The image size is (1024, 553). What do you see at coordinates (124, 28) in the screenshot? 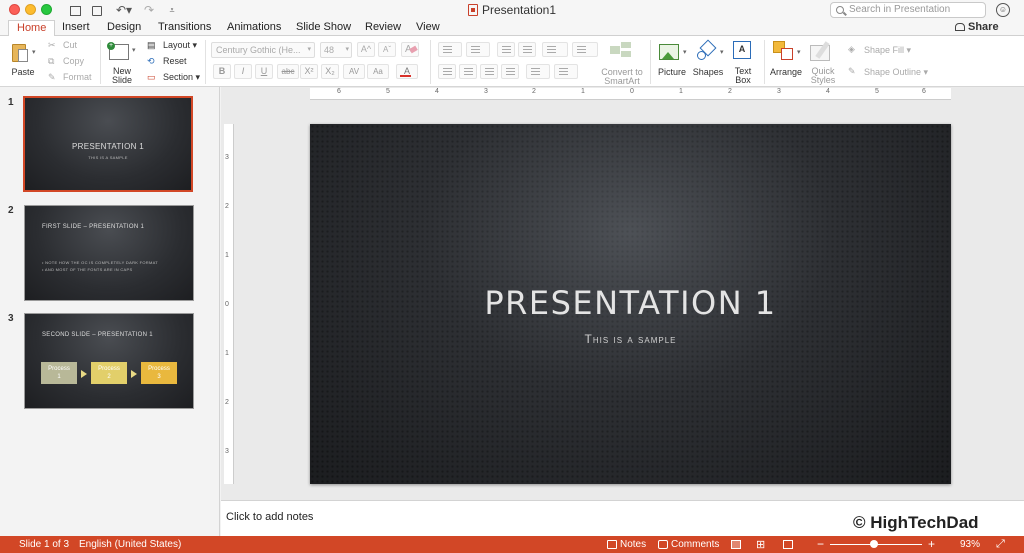
I see `tab-design: Design` at bounding box center [124, 28].